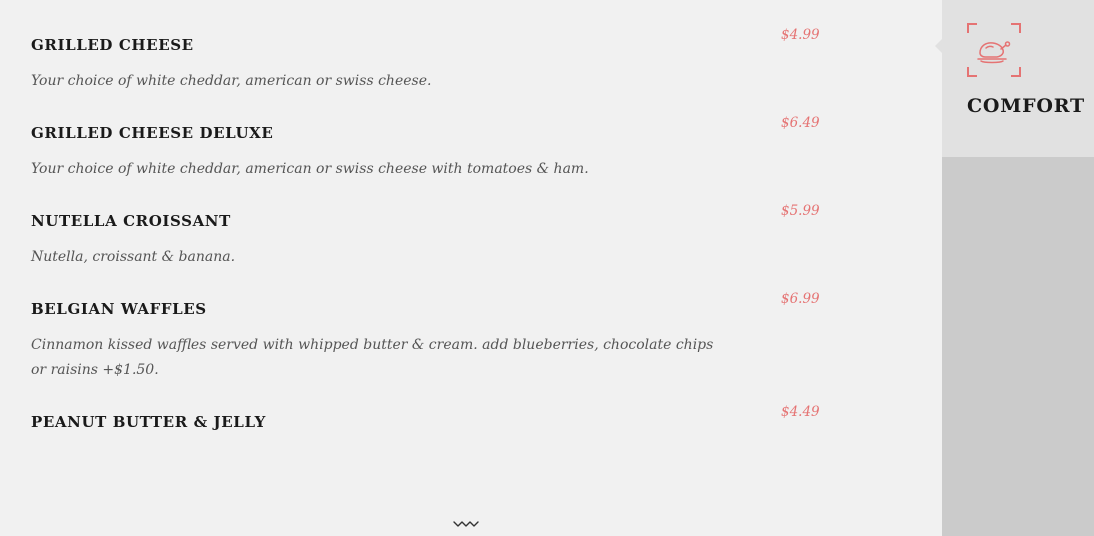 This screenshot has width=1094, height=536. Describe the element at coordinates (1014, 268) in the screenshot. I see `category-sidebar: COMFORT` at that location.